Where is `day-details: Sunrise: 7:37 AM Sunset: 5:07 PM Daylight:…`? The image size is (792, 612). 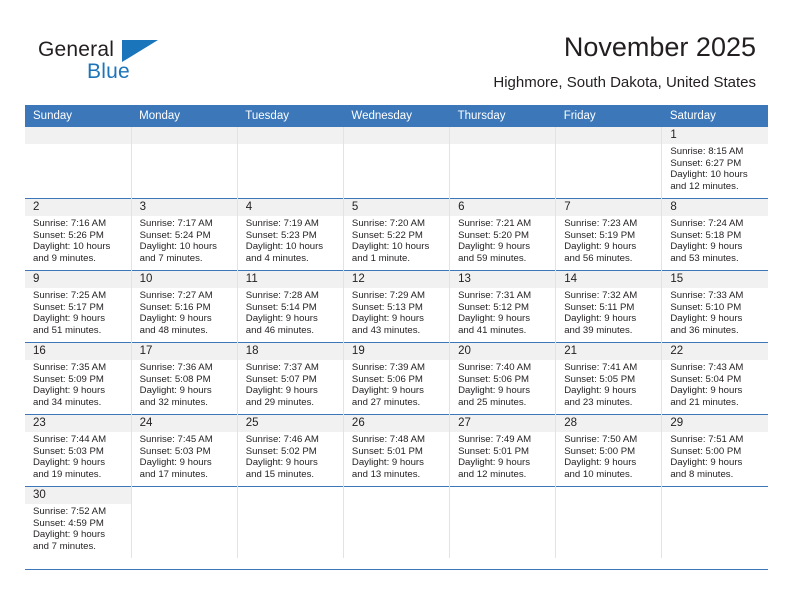 day-details: Sunrise: 7:37 AM Sunset: 5:07 PM Daylight:… is located at coordinates (290, 384).